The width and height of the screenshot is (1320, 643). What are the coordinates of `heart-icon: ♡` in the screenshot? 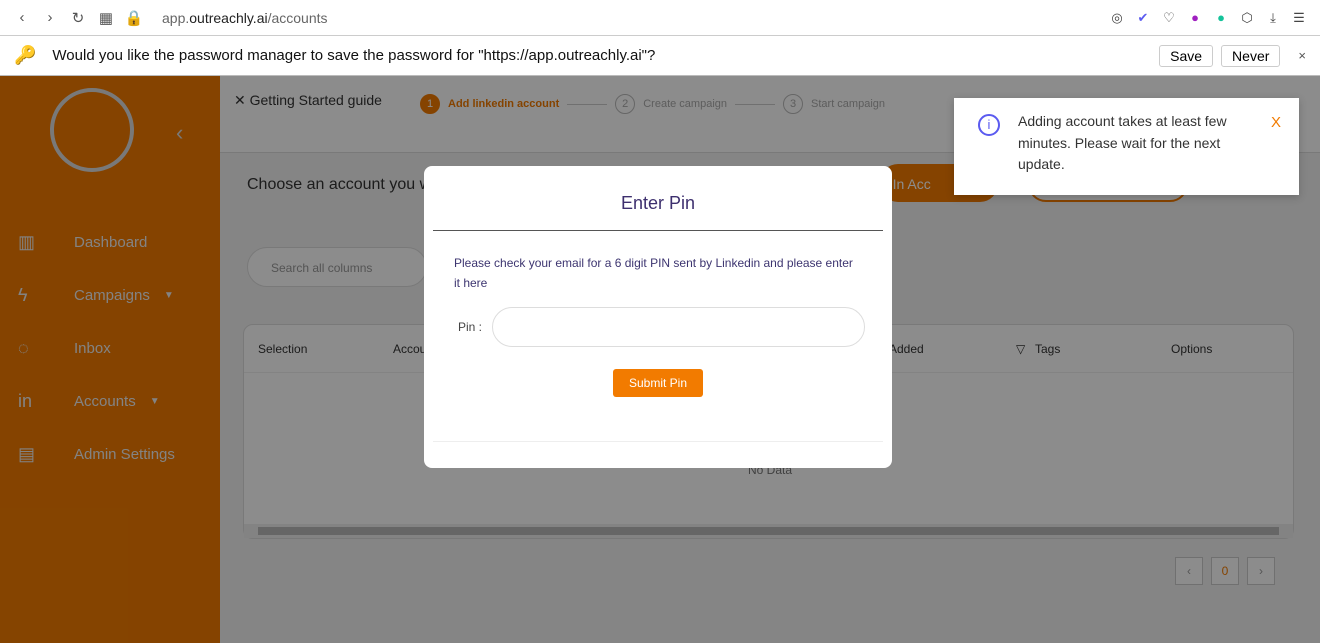 It's located at (1169, 18).